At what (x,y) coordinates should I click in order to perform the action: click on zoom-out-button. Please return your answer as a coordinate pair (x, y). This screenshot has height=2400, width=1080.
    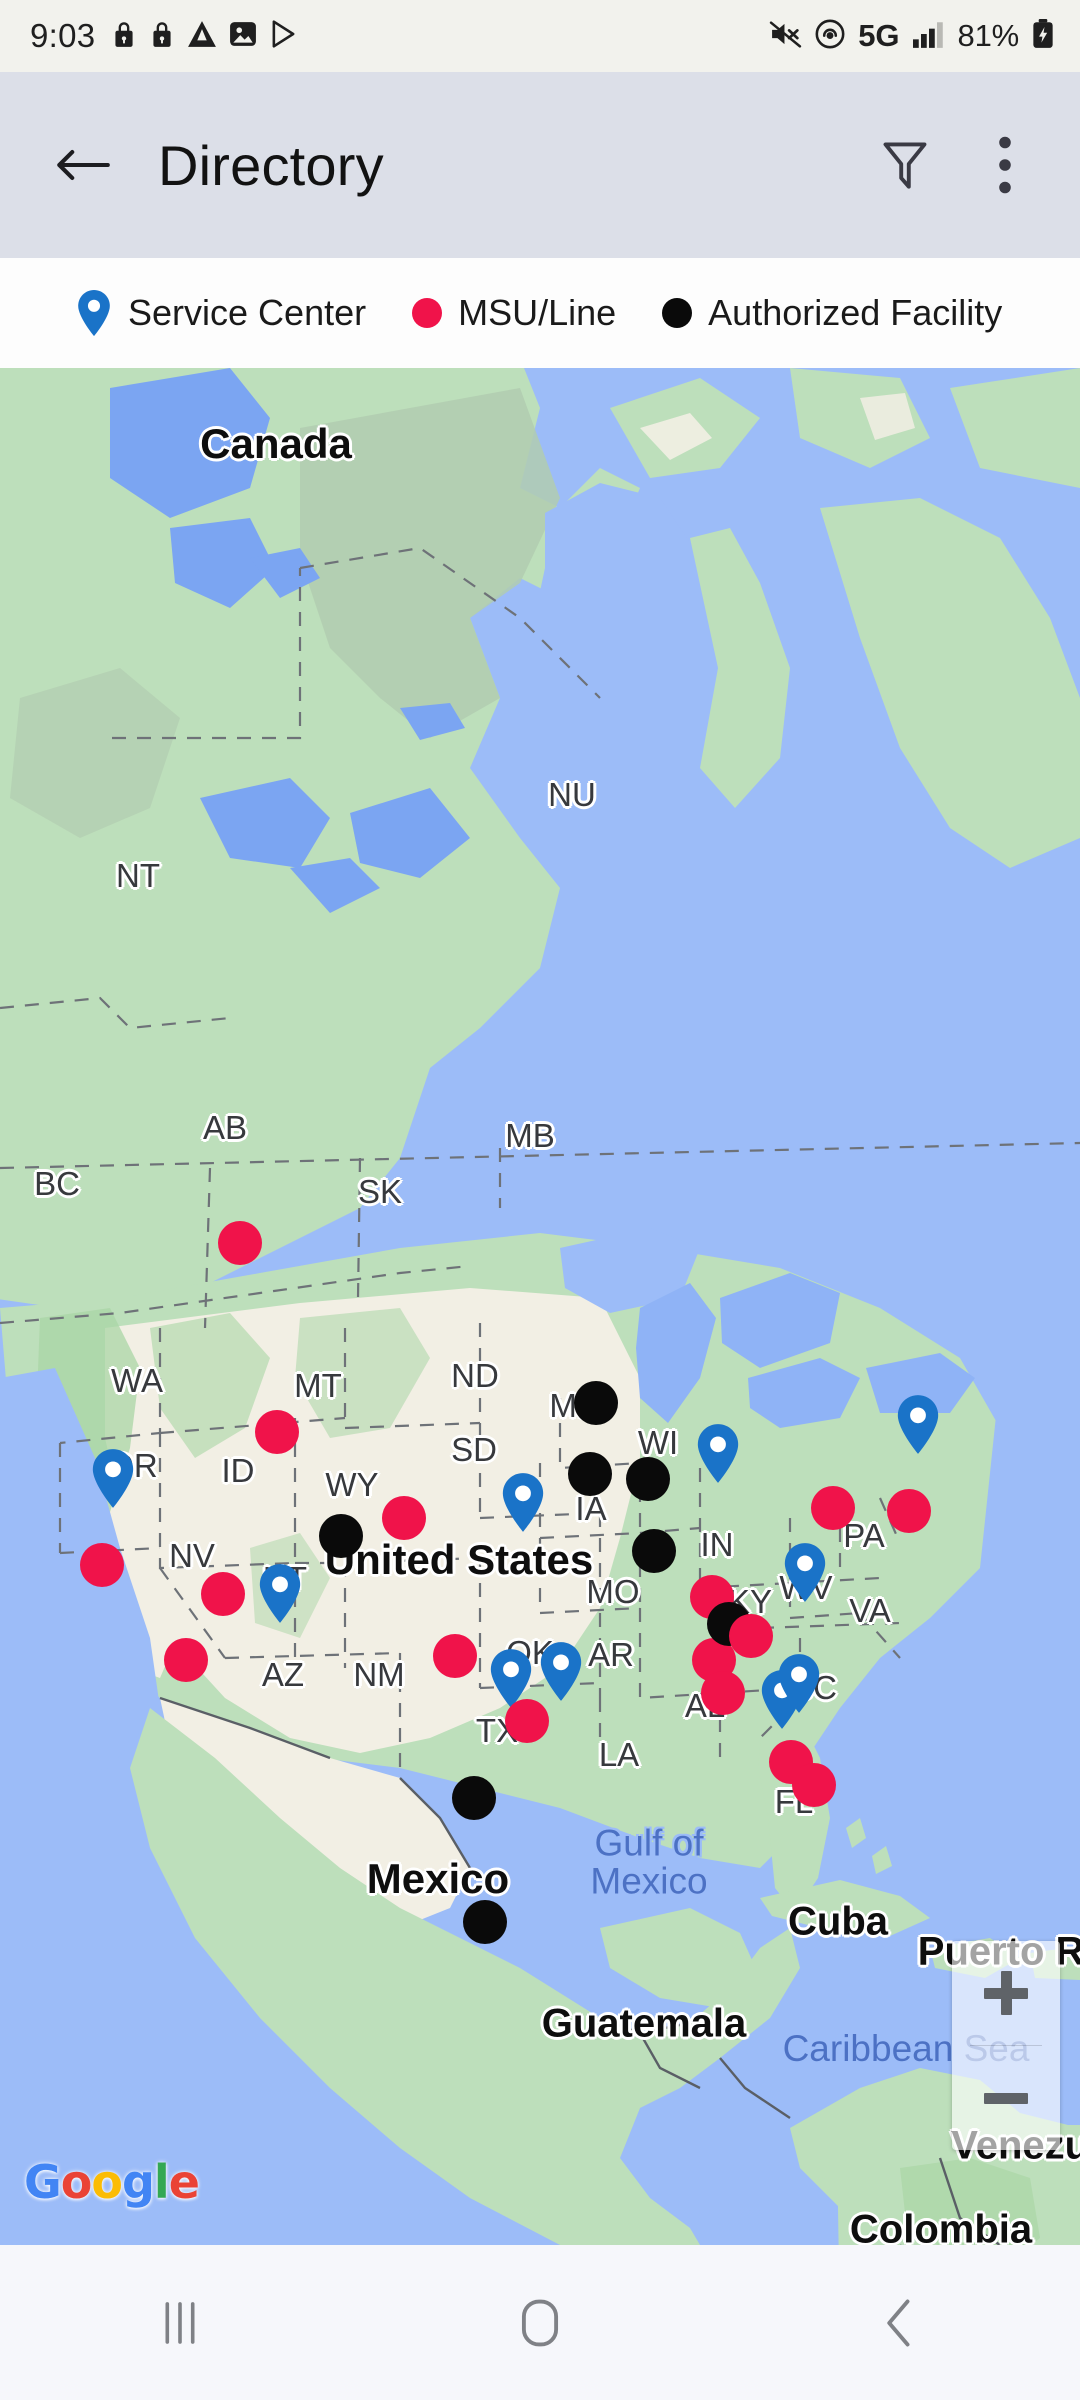
    Looking at the image, I should click on (1006, 2098).